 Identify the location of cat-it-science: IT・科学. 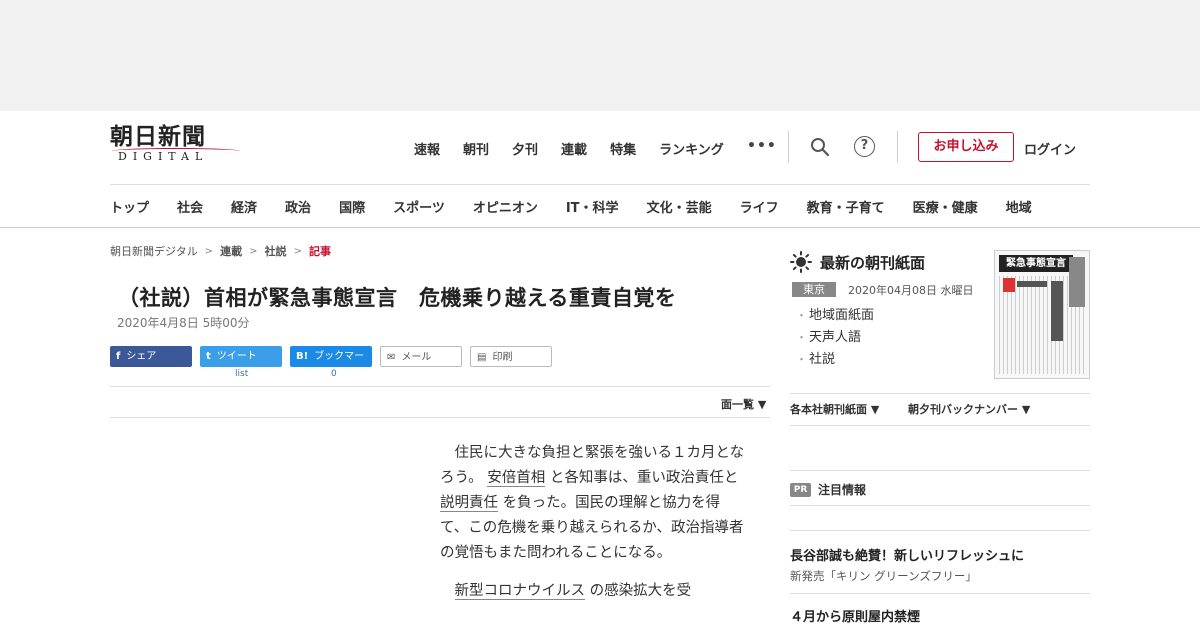
(592, 206).